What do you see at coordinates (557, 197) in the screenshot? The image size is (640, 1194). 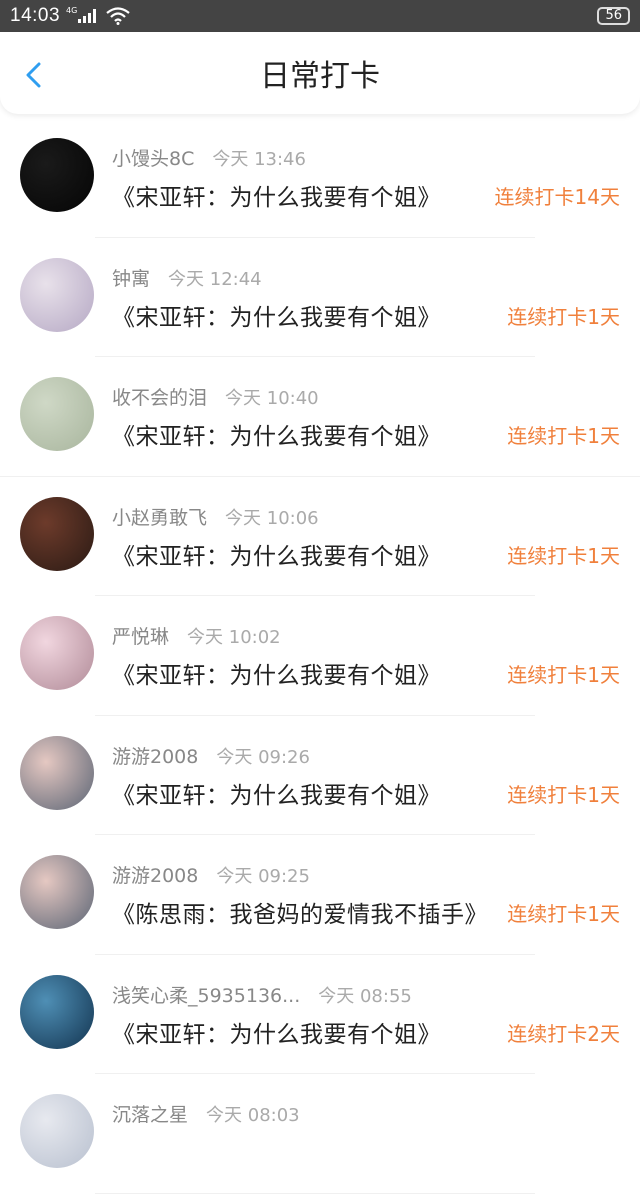 I see `streak-label: 连续打卡14天` at bounding box center [557, 197].